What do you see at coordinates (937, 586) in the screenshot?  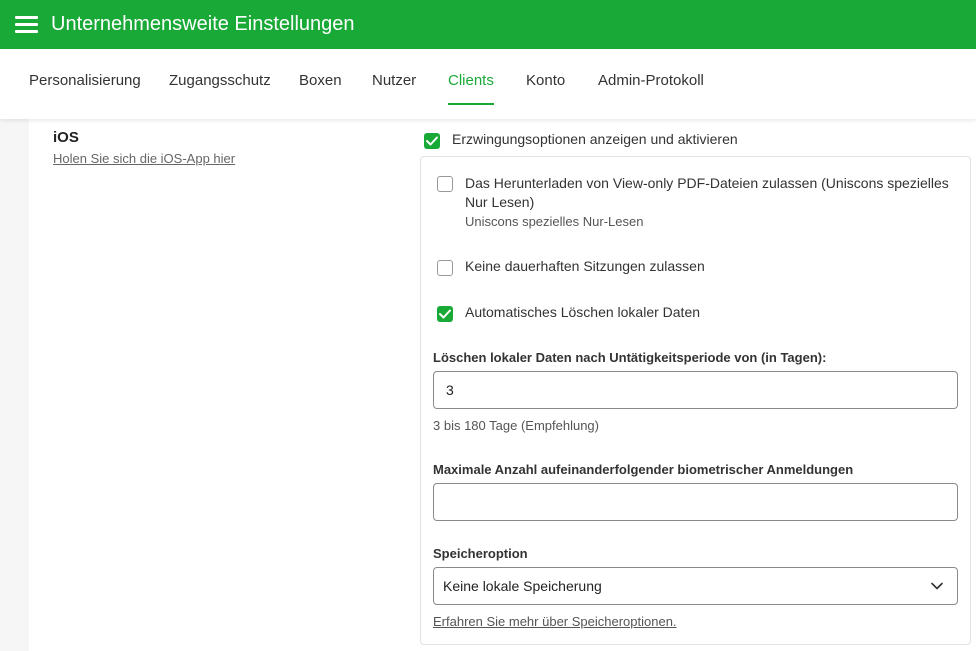 I see `chevron-down-icon` at bounding box center [937, 586].